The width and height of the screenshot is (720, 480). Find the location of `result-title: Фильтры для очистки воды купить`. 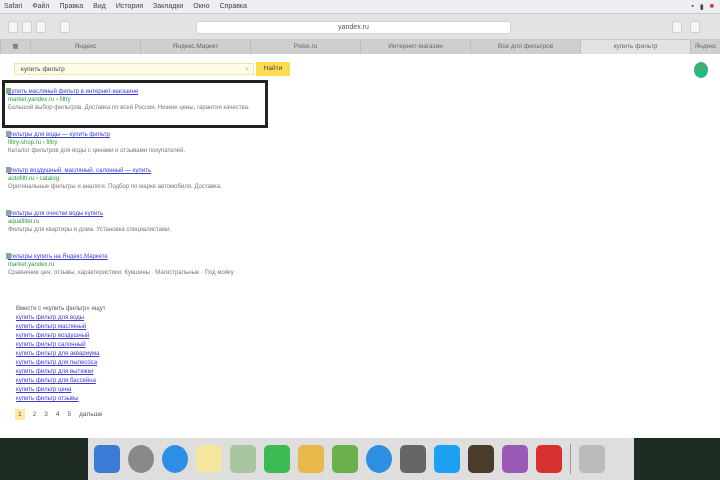

result-title: Фильтры для очистки воды купить is located at coordinates (133, 214).